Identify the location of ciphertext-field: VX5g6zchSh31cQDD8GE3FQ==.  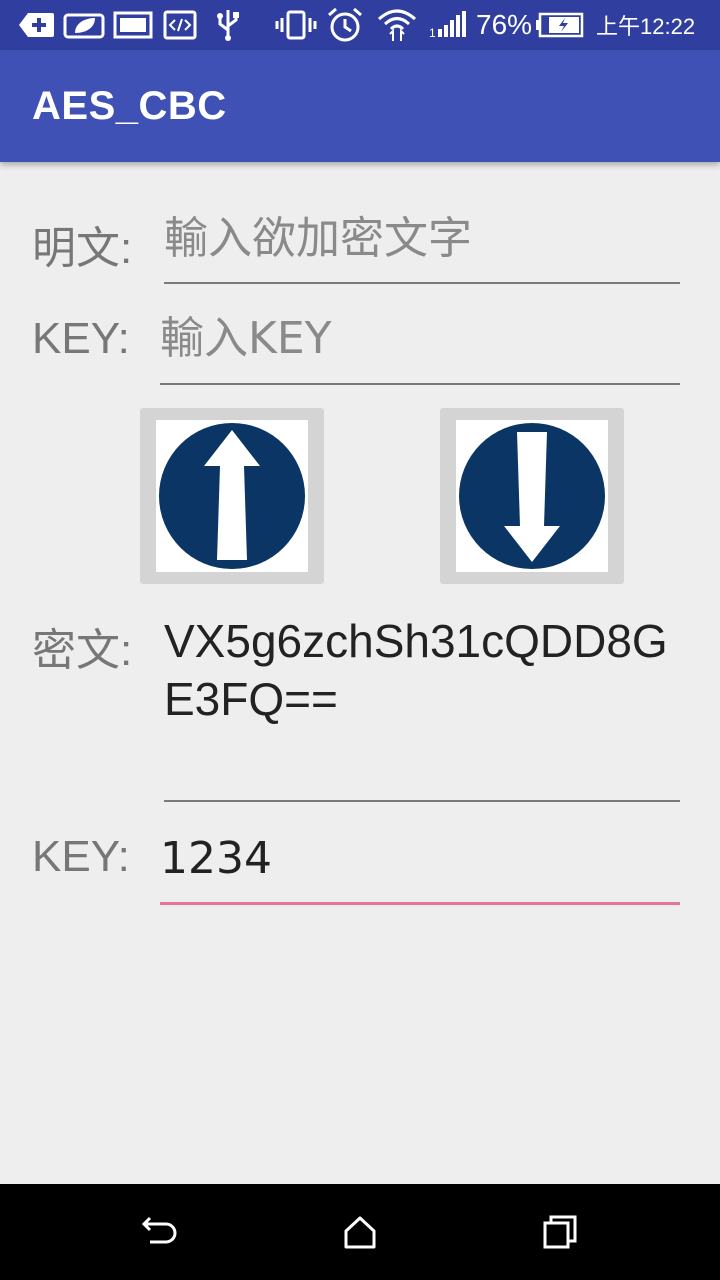
(424, 670).